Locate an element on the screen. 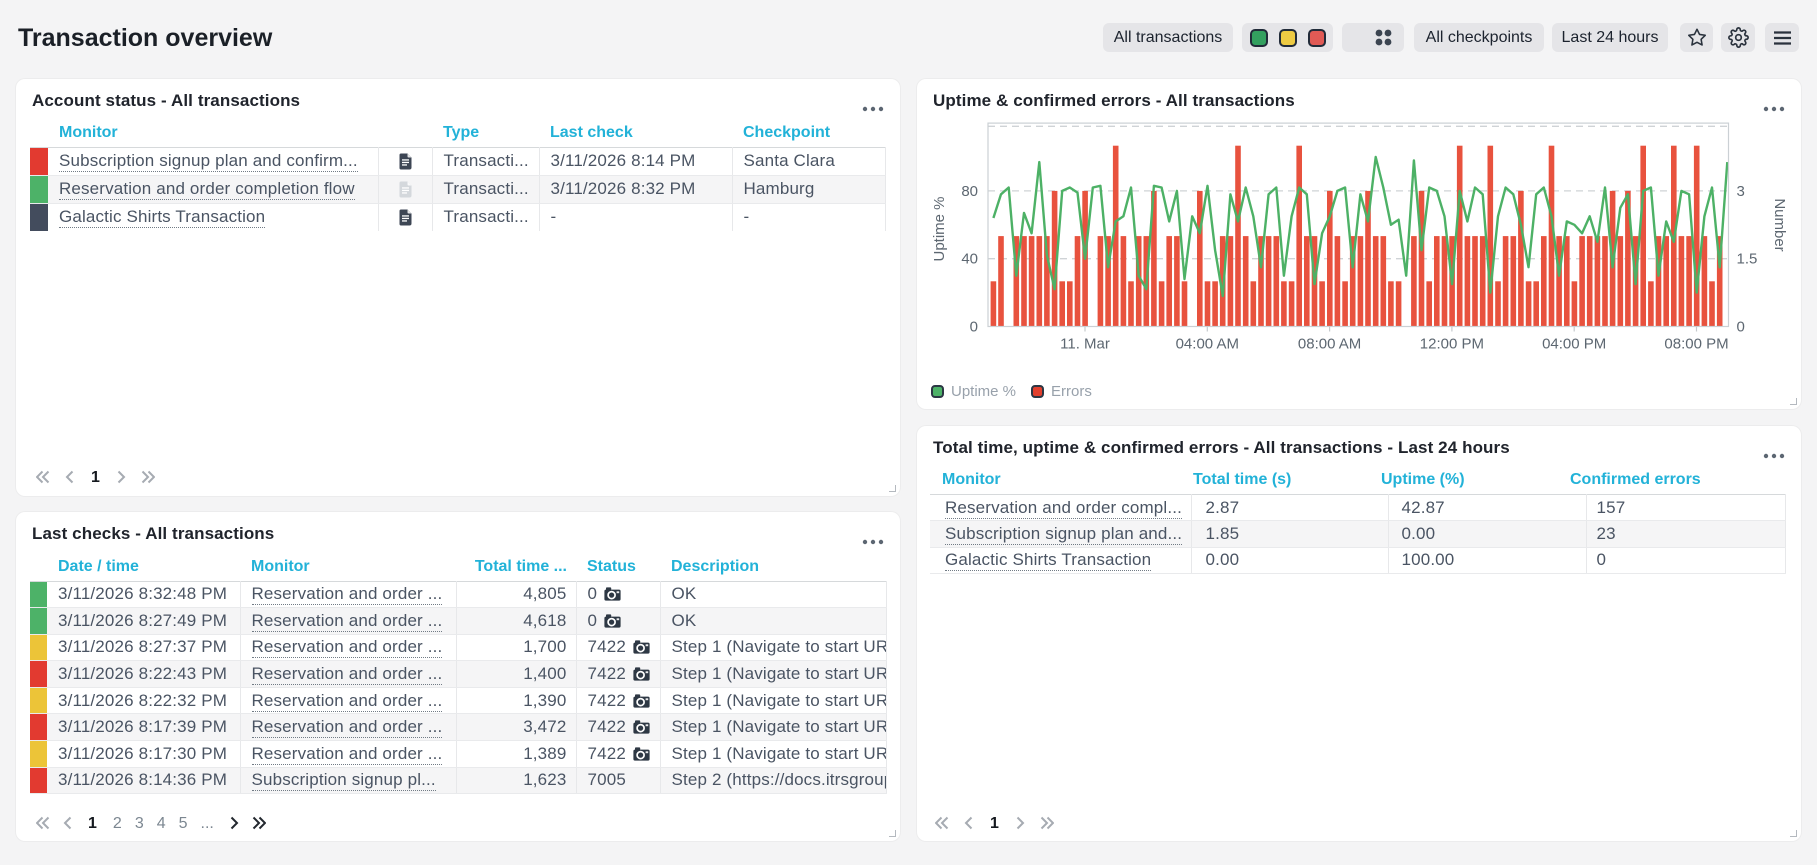 This screenshot has height=865, width=1817. svg-text: 3 is located at coordinates (1741, 191).